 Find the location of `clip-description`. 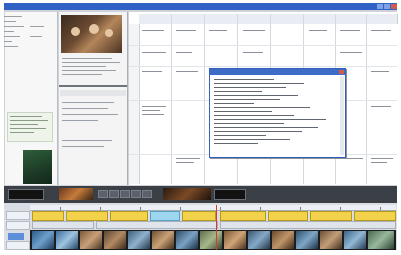

clip-description is located at coordinates (91, 62).